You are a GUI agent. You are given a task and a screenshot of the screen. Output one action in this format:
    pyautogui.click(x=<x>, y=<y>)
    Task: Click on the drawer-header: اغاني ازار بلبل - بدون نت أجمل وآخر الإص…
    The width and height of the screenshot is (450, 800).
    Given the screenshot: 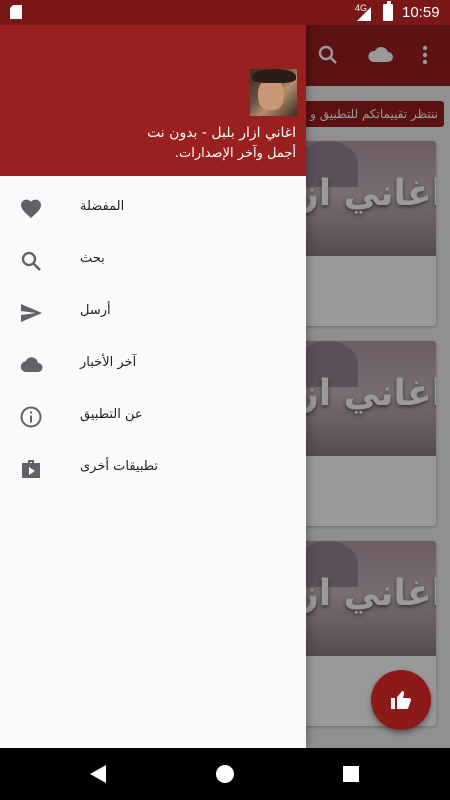 What is the action you would take?
    pyautogui.click(x=153, y=100)
    